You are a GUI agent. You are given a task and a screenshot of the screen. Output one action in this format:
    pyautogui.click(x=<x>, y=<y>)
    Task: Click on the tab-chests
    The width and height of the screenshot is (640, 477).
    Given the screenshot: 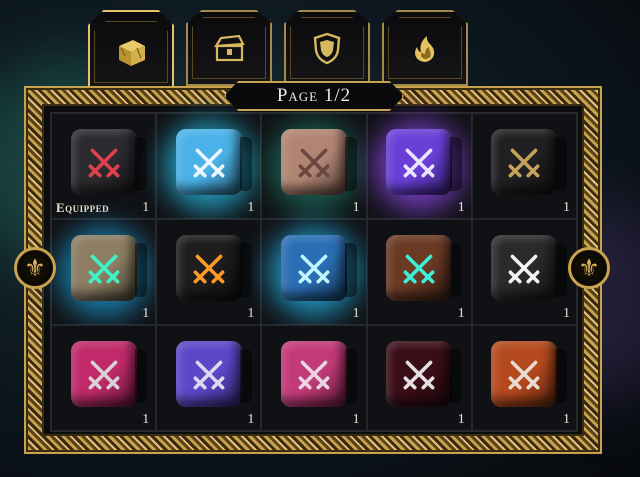 What is the action you would take?
    pyautogui.click(x=229, y=48)
    